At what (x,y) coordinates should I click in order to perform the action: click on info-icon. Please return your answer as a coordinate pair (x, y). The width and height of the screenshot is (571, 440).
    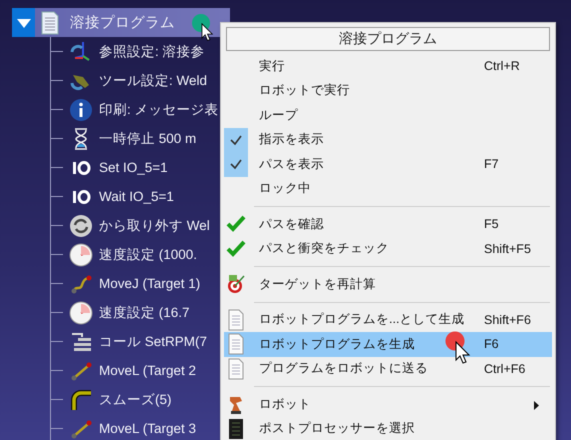
    Looking at the image, I should click on (81, 110).